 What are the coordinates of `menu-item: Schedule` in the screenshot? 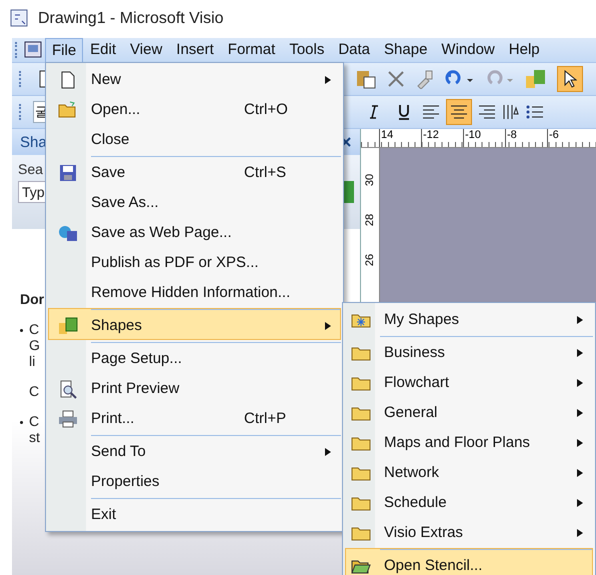 It's located at (469, 502).